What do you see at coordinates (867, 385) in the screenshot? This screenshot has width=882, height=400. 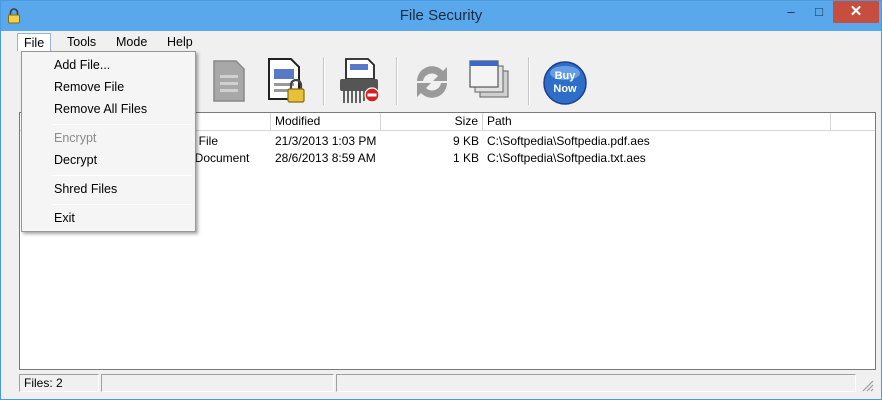 I see `resize-grip-icon` at bounding box center [867, 385].